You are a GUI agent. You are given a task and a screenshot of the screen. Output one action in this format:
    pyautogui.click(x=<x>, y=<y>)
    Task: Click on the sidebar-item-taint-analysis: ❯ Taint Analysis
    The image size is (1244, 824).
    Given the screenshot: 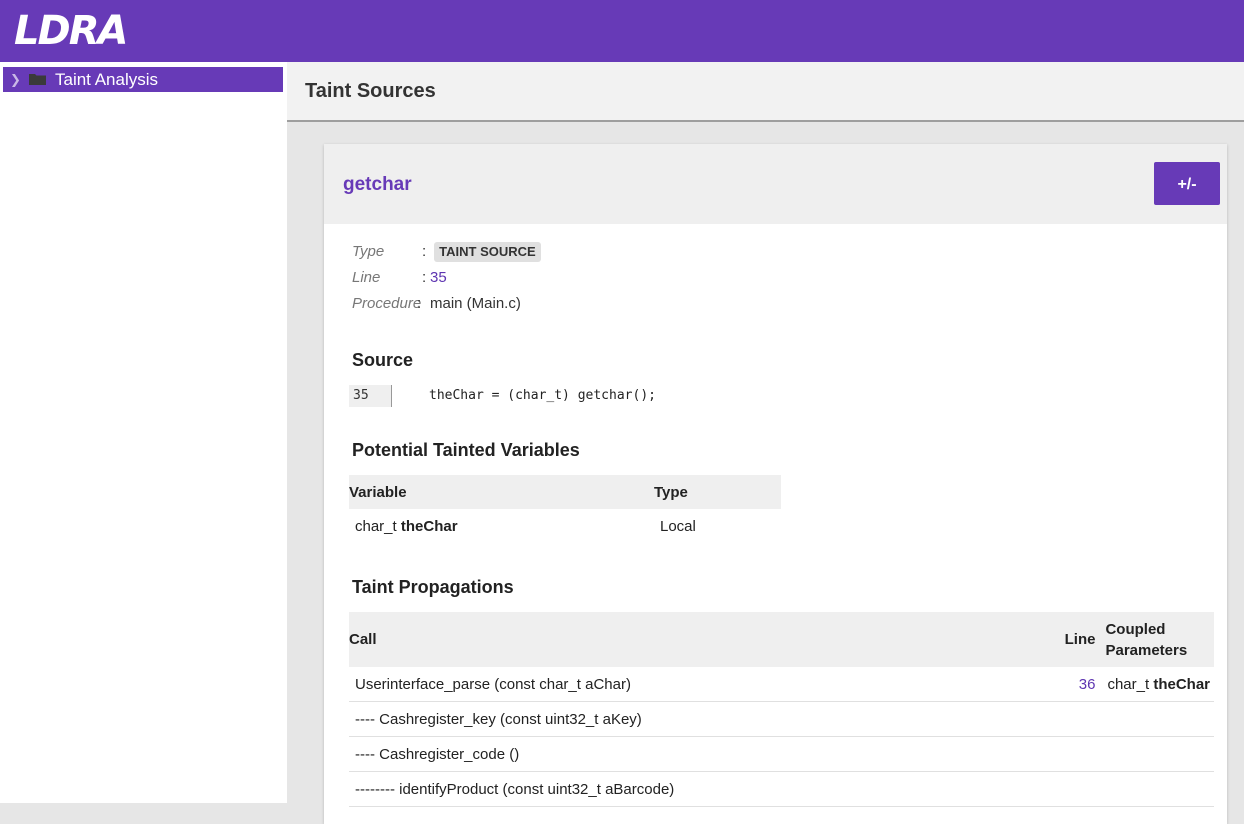 What is the action you would take?
    pyautogui.click(x=143, y=79)
    